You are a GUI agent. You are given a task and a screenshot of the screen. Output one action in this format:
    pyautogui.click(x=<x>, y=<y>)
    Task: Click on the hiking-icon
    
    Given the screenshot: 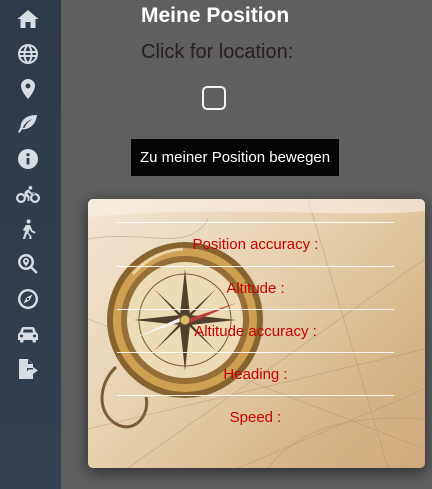 What is the action you would take?
    pyautogui.click(x=29, y=229)
    